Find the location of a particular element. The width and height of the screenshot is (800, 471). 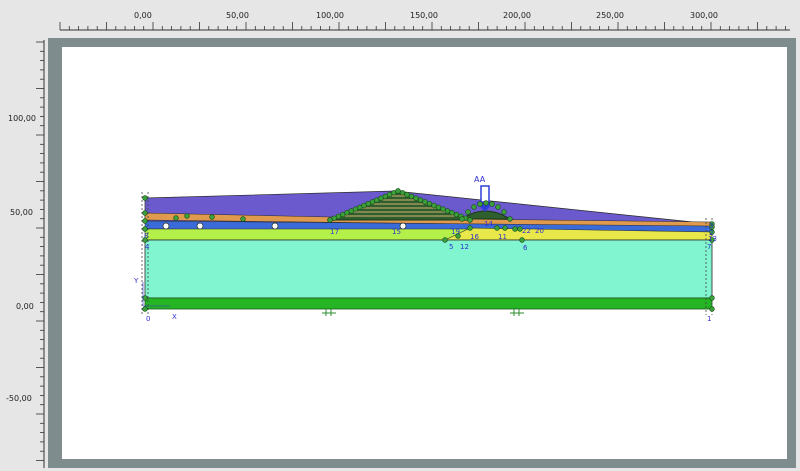

horizontal-ruler-scale is located at coordinates (424, 26).